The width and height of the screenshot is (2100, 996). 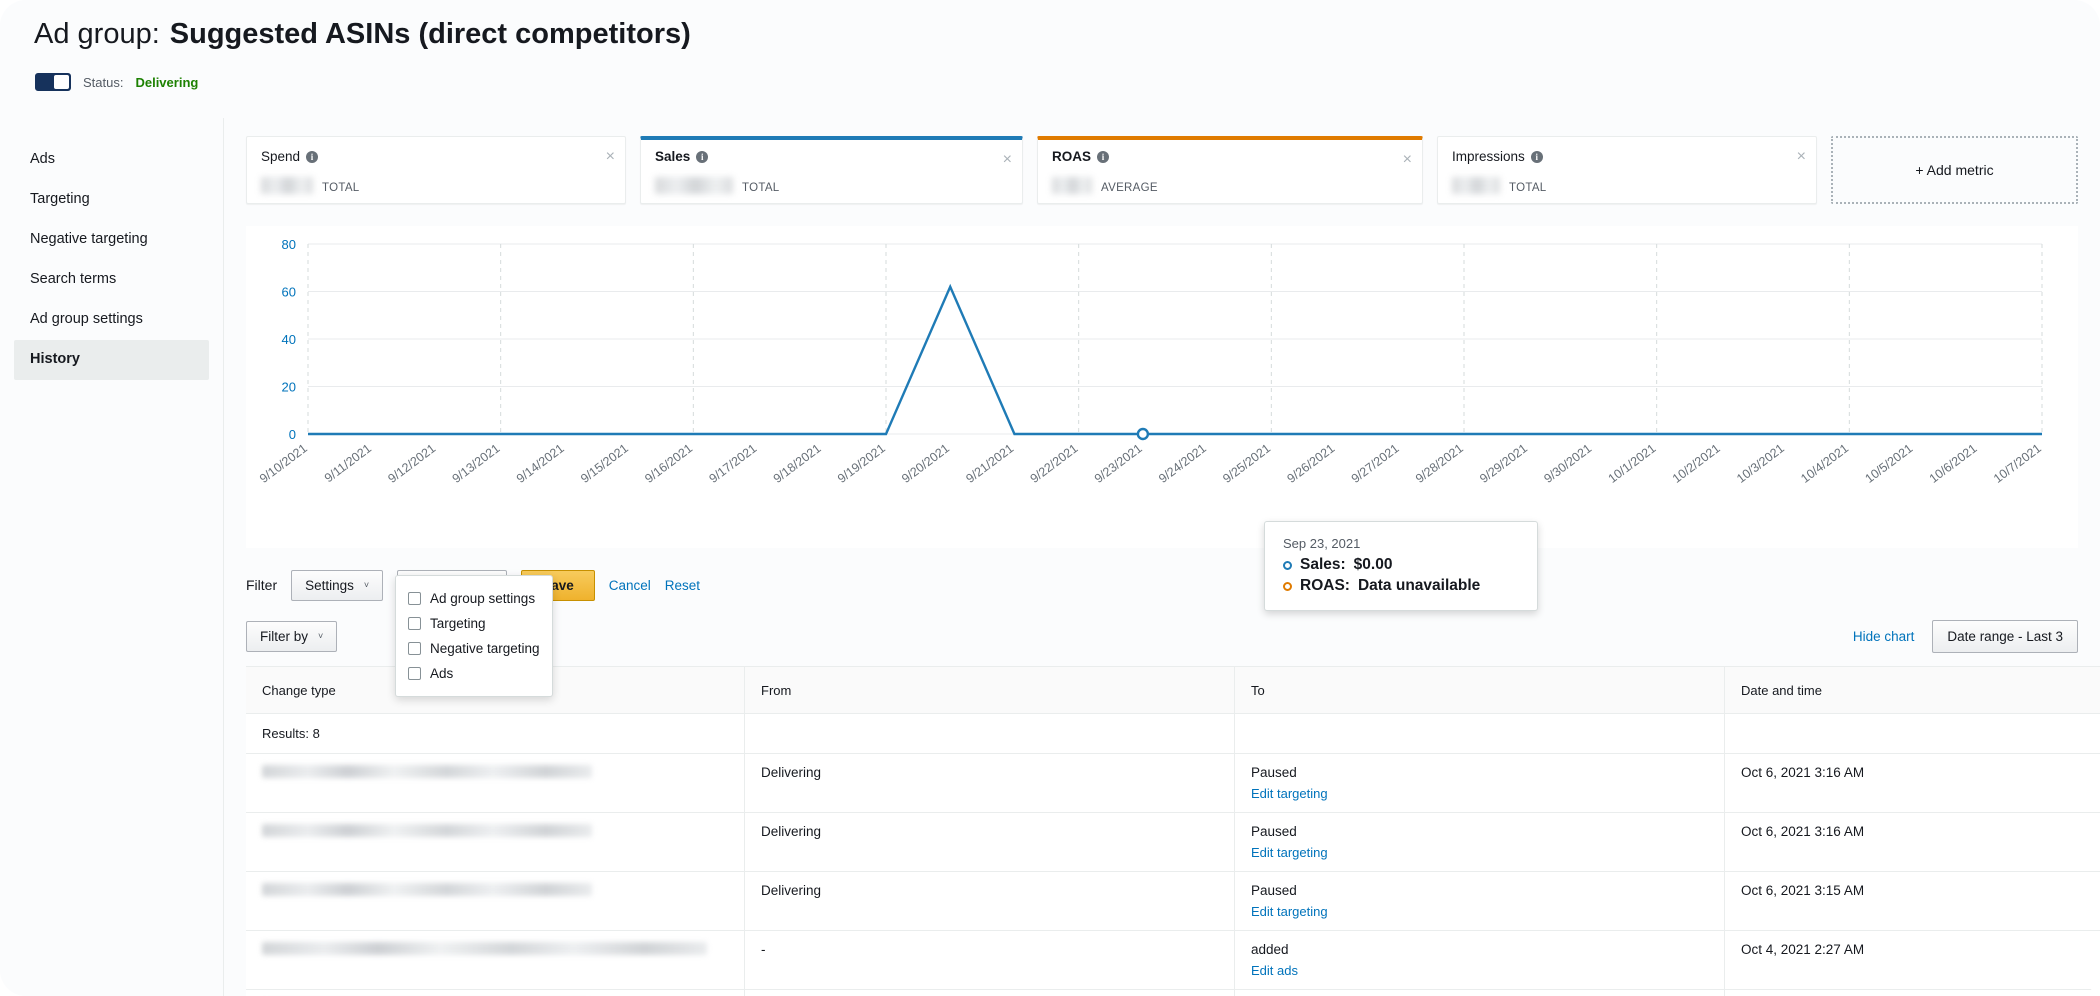 I want to click on dropdown-option-negative-targeting: Negative targeting, so click(x=474, y=648).